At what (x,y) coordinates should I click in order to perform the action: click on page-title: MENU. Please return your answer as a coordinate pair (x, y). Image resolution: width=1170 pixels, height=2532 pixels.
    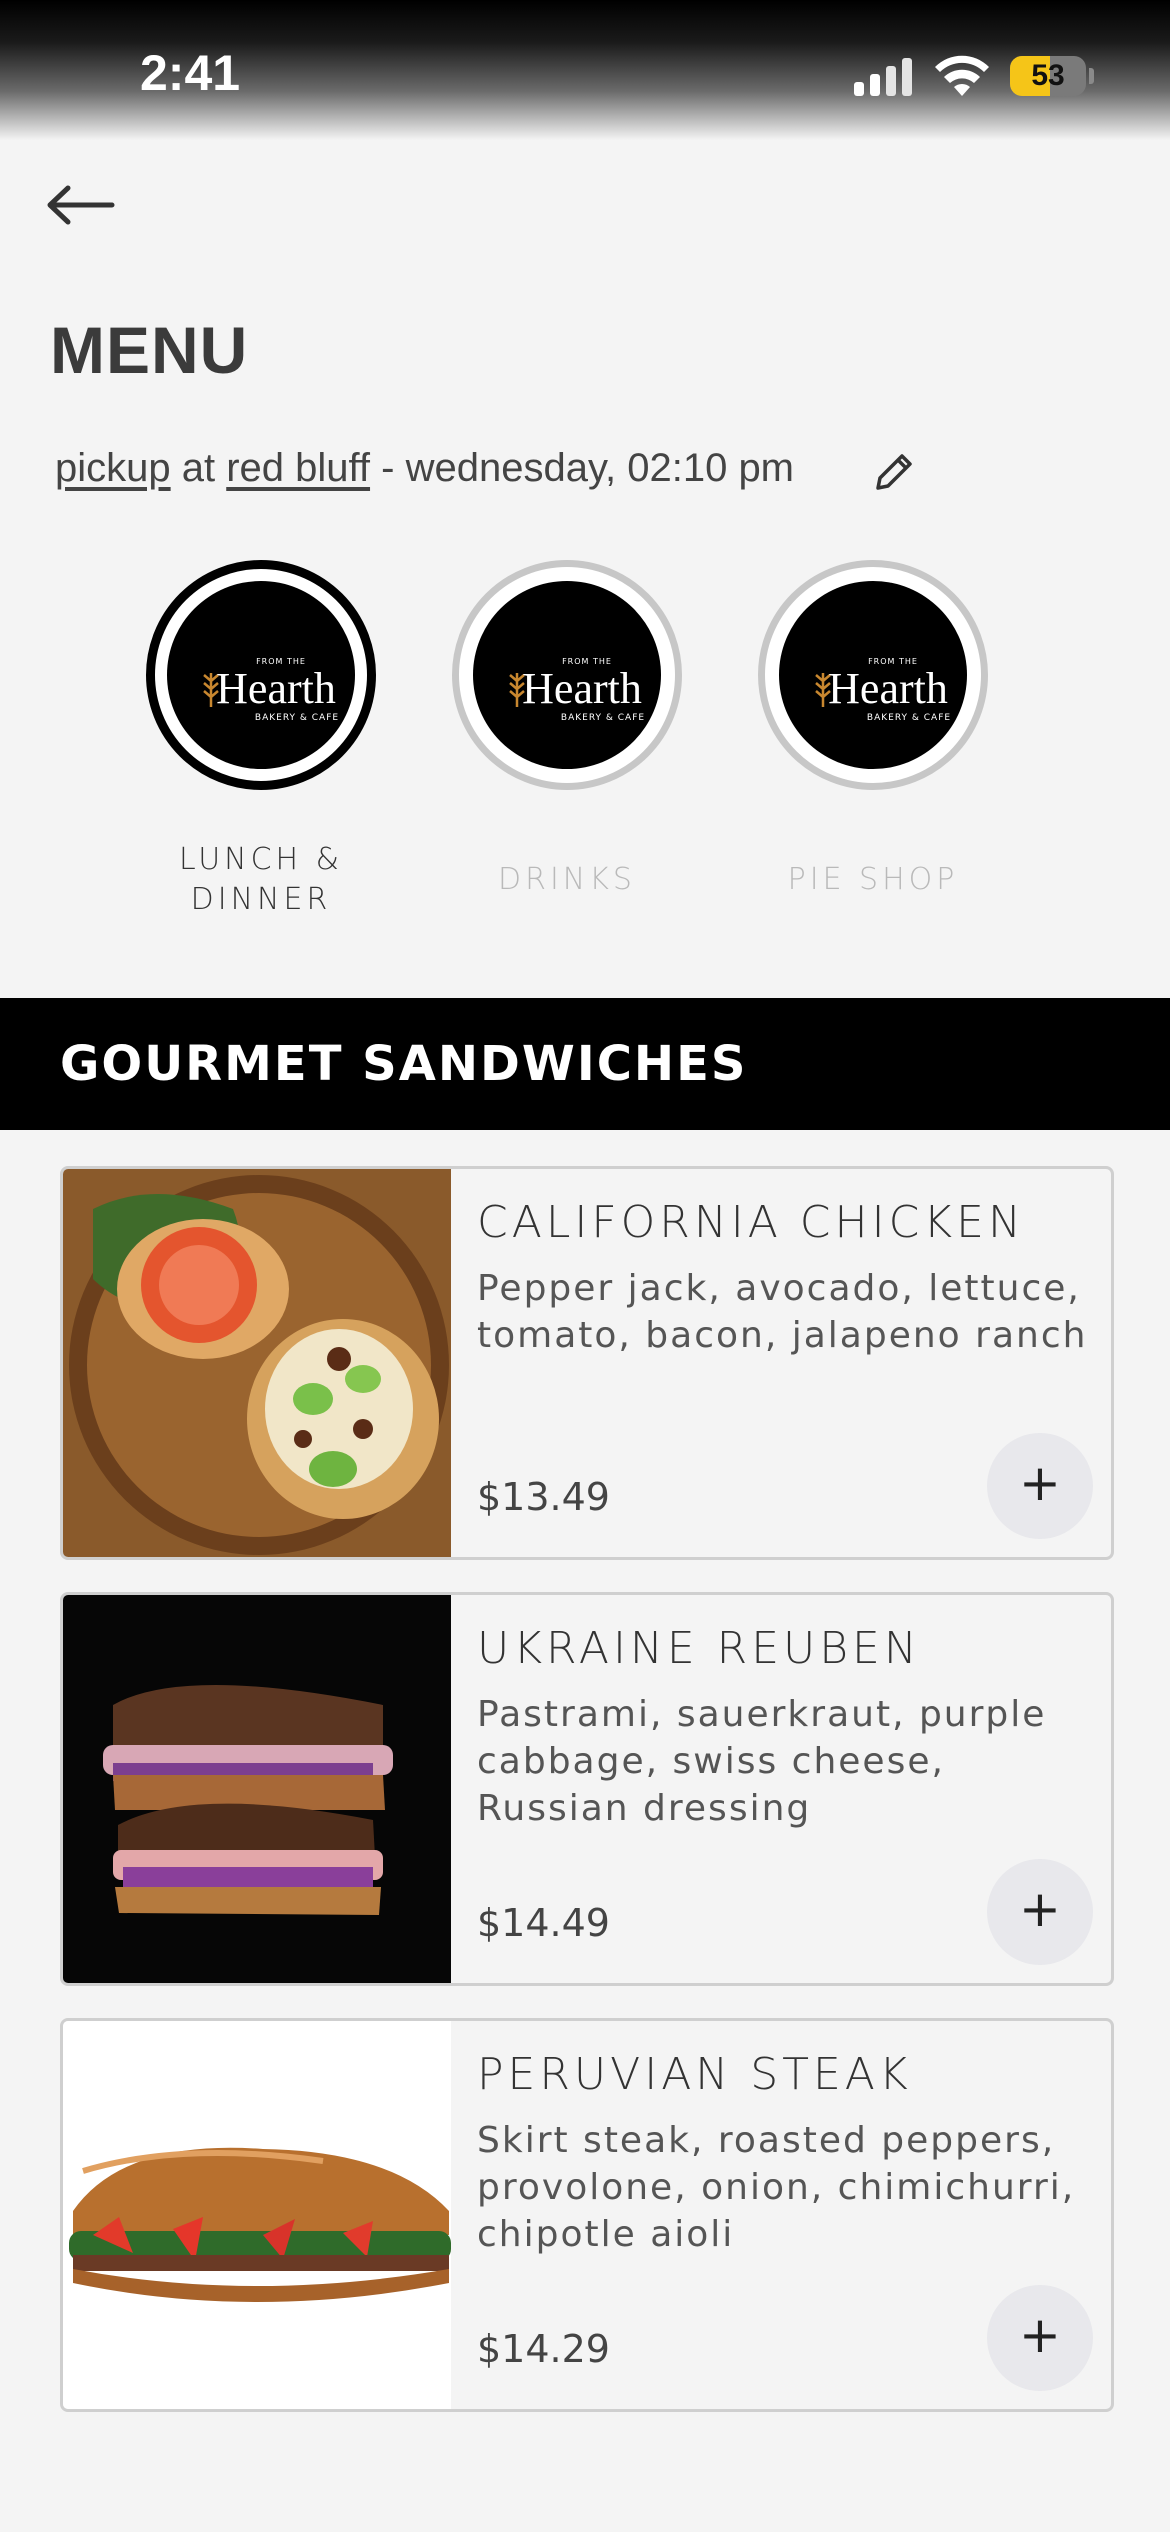
    Looking at the image, I should click on (149, 350).